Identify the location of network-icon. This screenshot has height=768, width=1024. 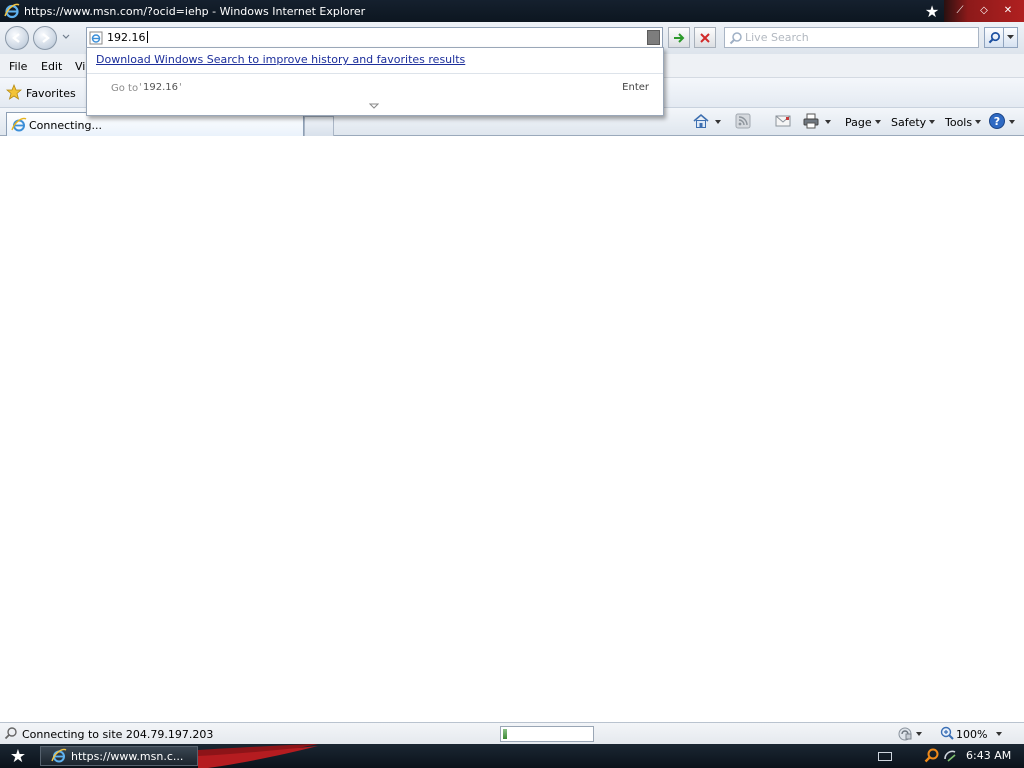
(950, 755).